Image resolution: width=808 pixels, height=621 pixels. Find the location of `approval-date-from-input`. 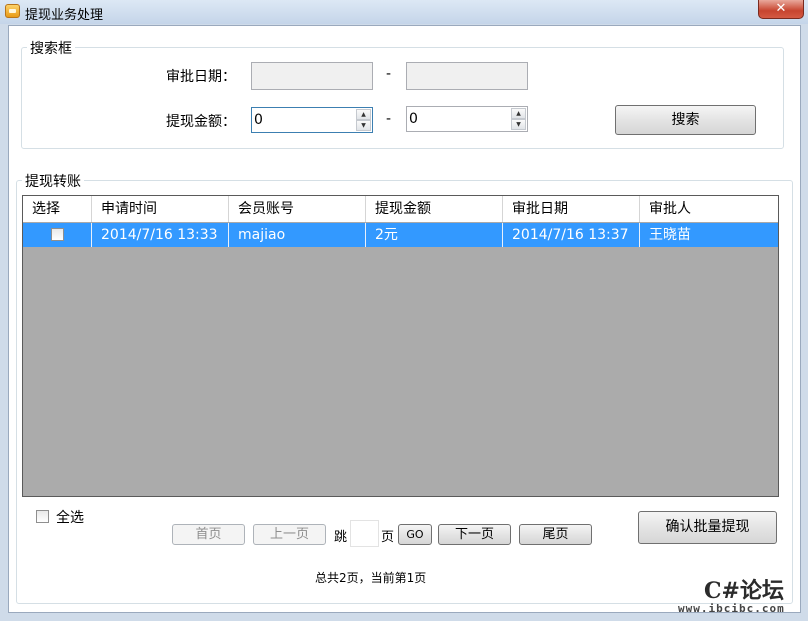

approval-date-from-input is located at coordinates (312, 76).